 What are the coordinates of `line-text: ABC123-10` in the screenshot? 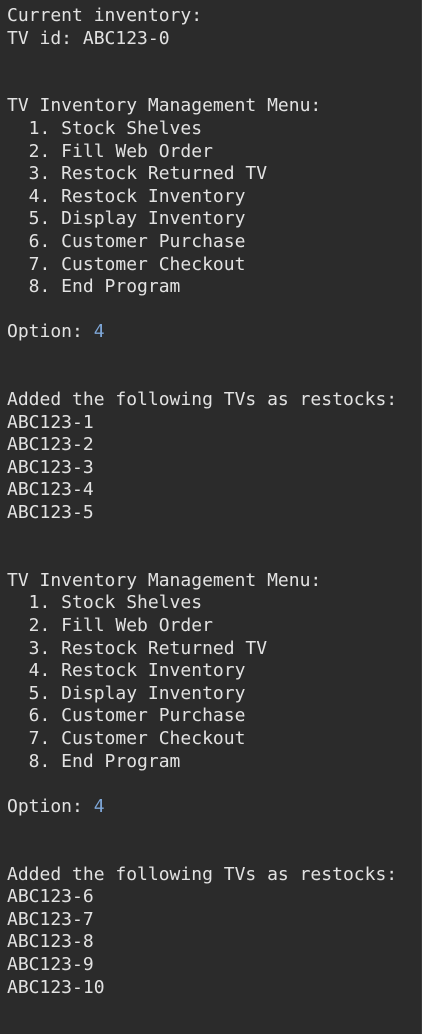 It's located at (56, 987).